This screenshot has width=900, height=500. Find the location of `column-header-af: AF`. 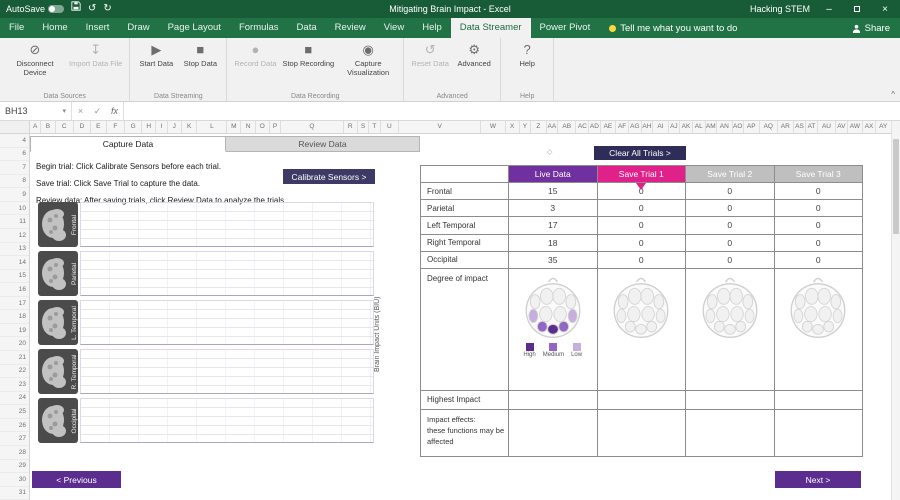

column-header-af: AF is located at coordinates (622, 127).